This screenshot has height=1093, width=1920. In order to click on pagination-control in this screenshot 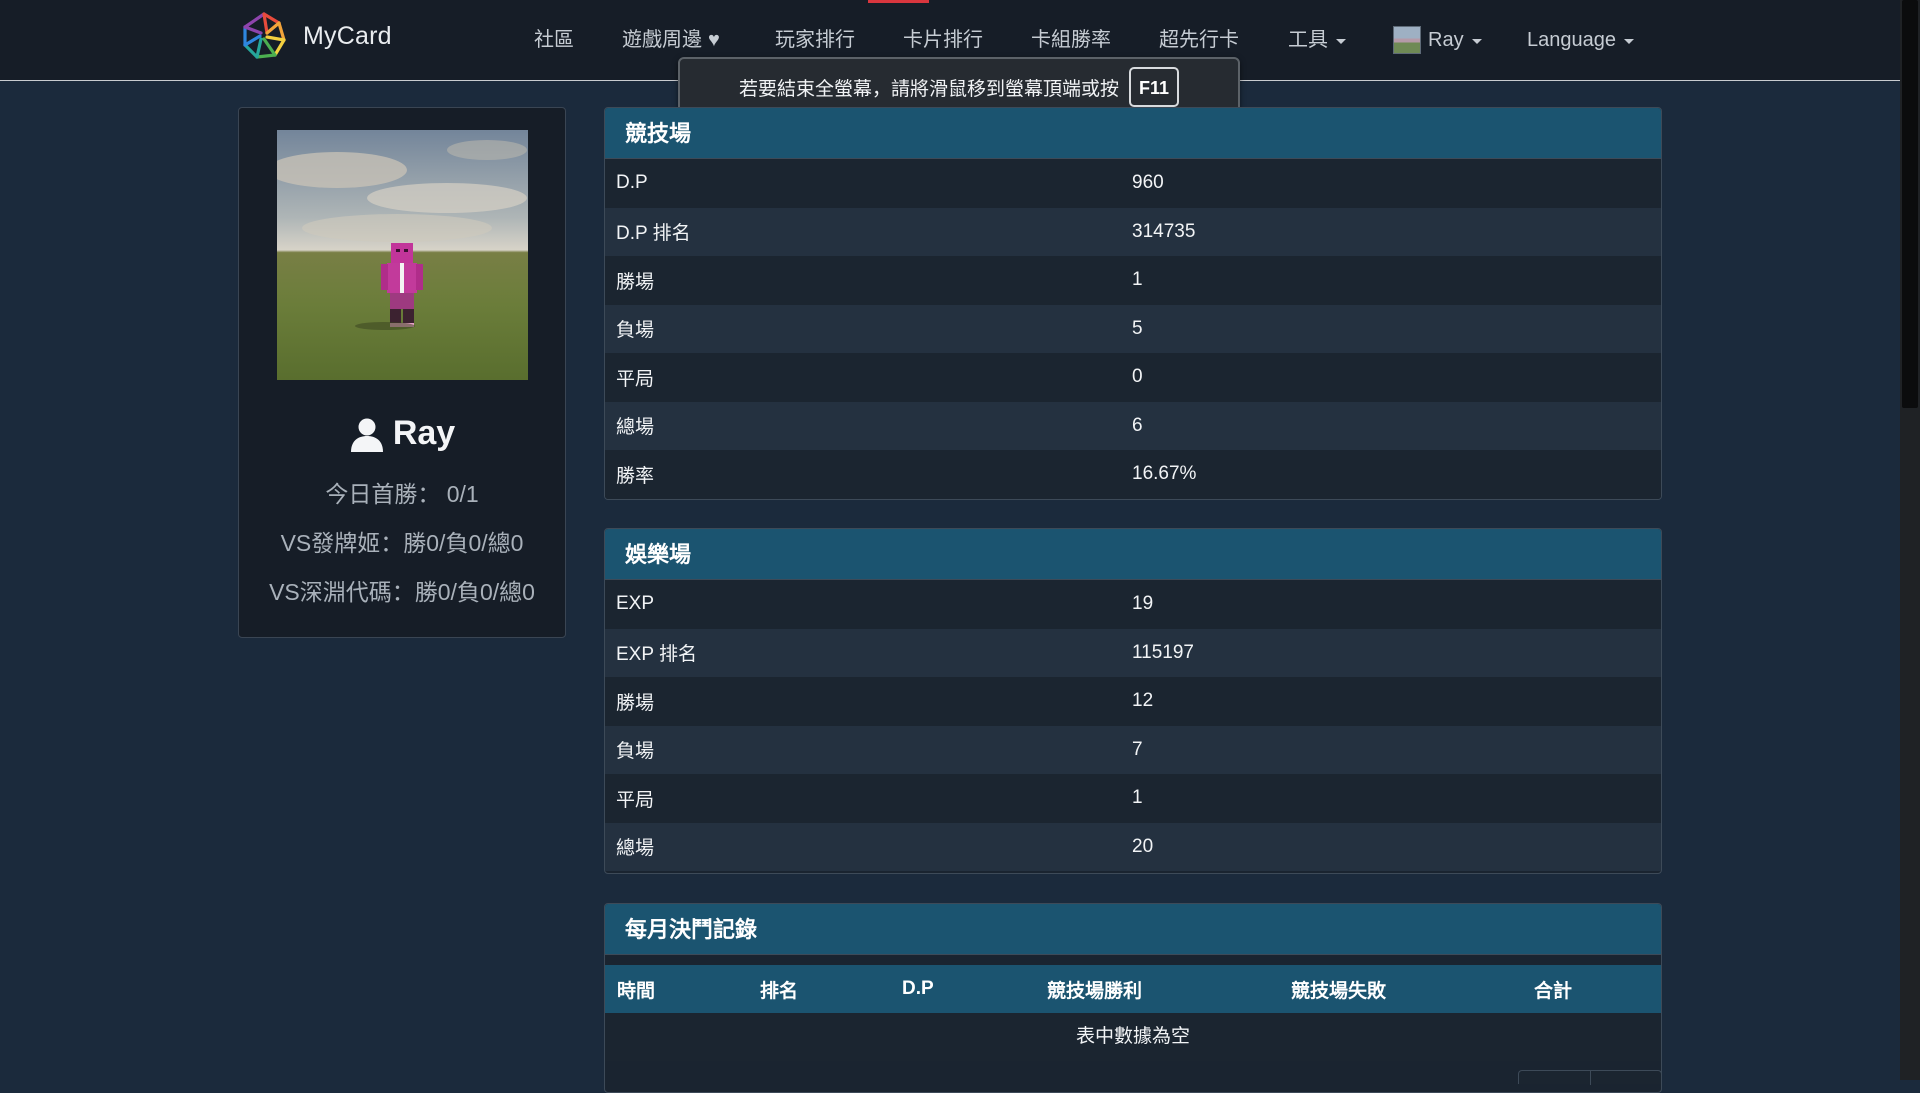, I will do `click(1590, 1077)`.